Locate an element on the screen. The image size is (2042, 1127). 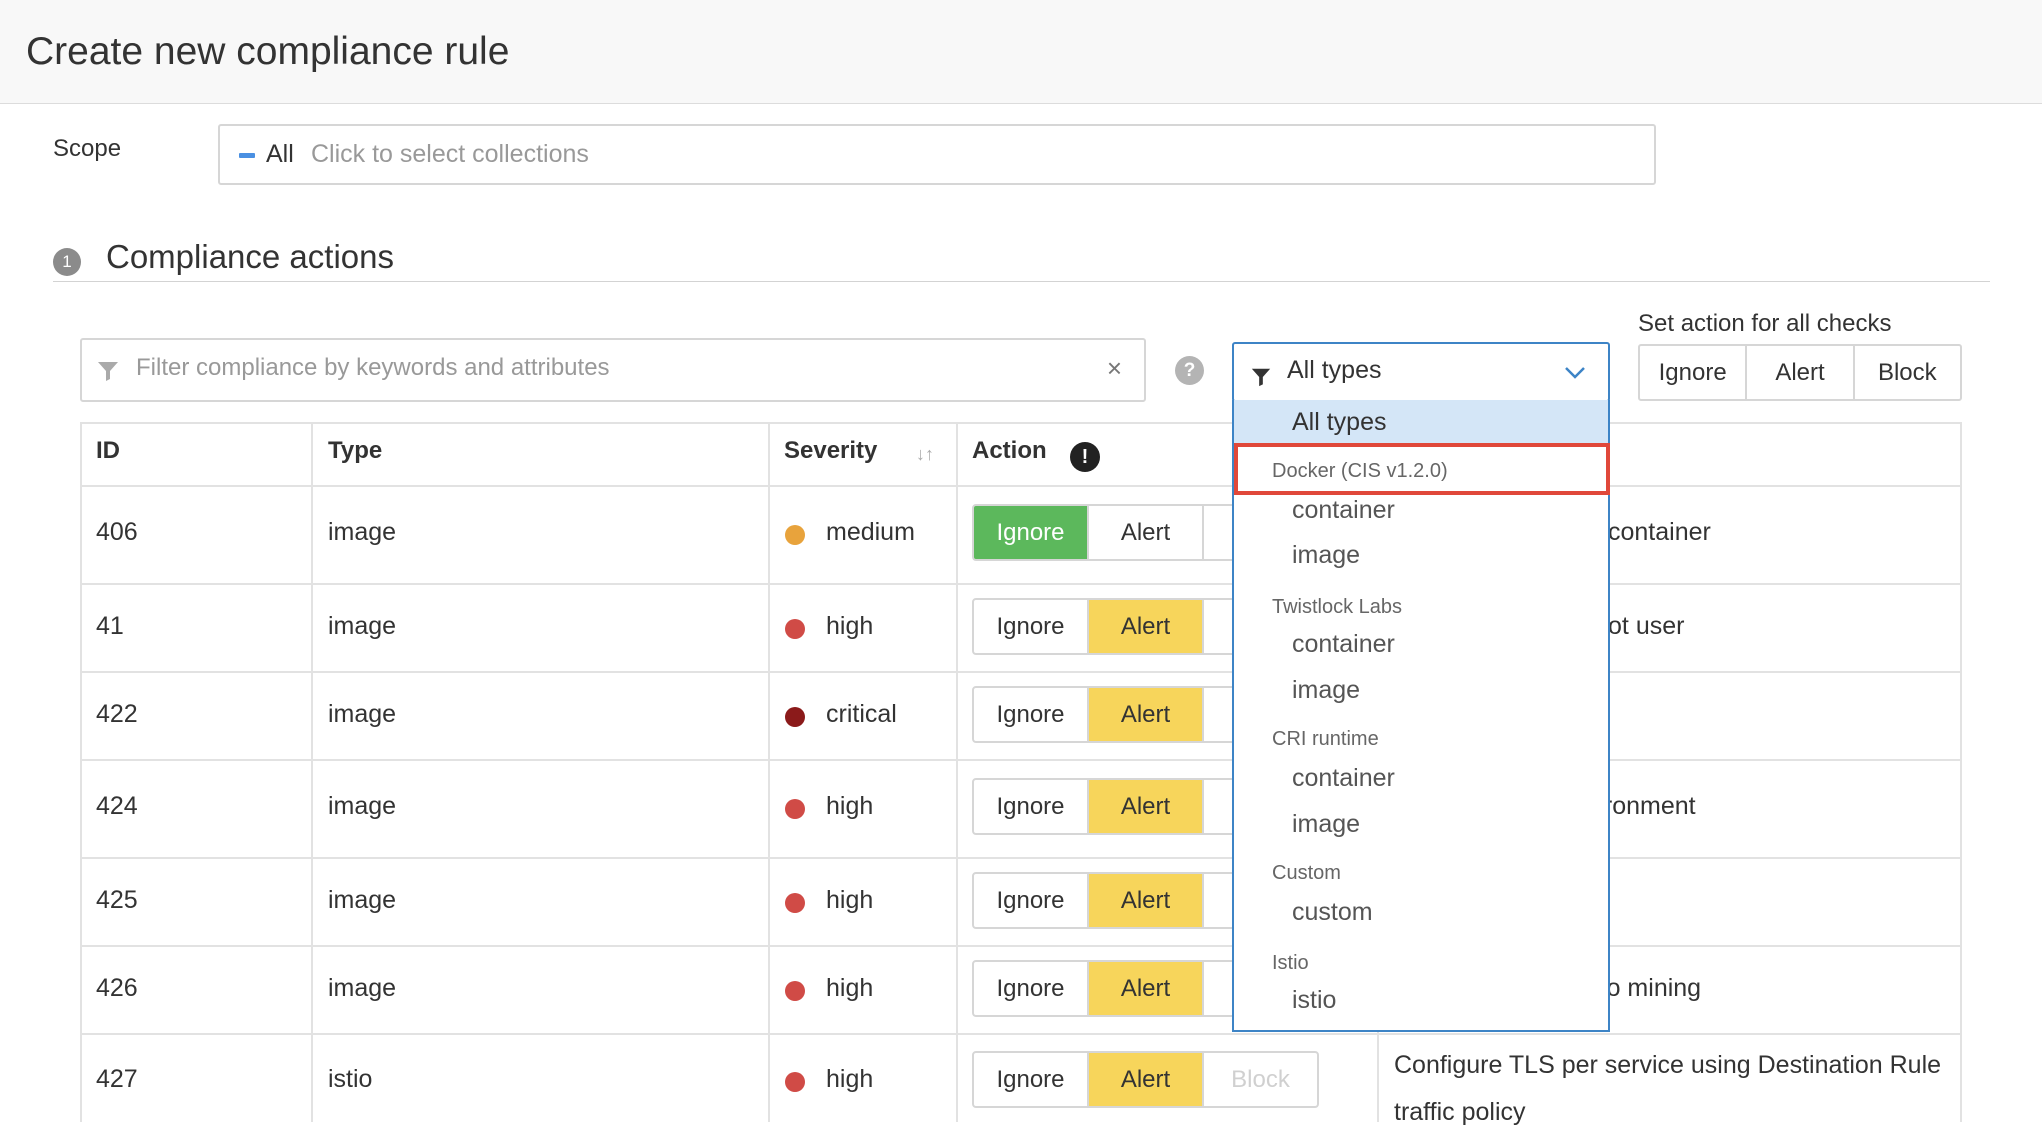
dropdown-group-cri-runtime: CRI runtime is located at coordinates (1325, 739).